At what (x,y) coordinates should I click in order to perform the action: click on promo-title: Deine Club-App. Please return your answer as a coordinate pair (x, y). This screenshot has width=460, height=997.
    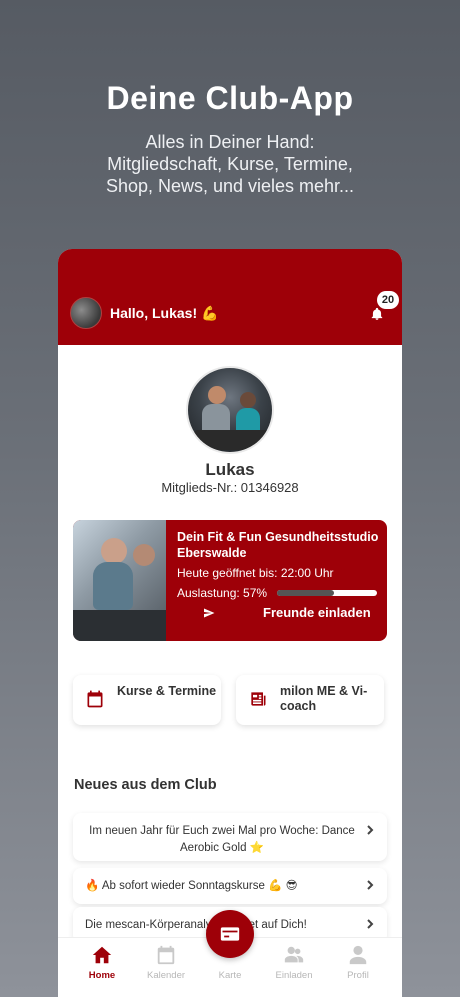
    Looking at the image, I should click on (230, 98).